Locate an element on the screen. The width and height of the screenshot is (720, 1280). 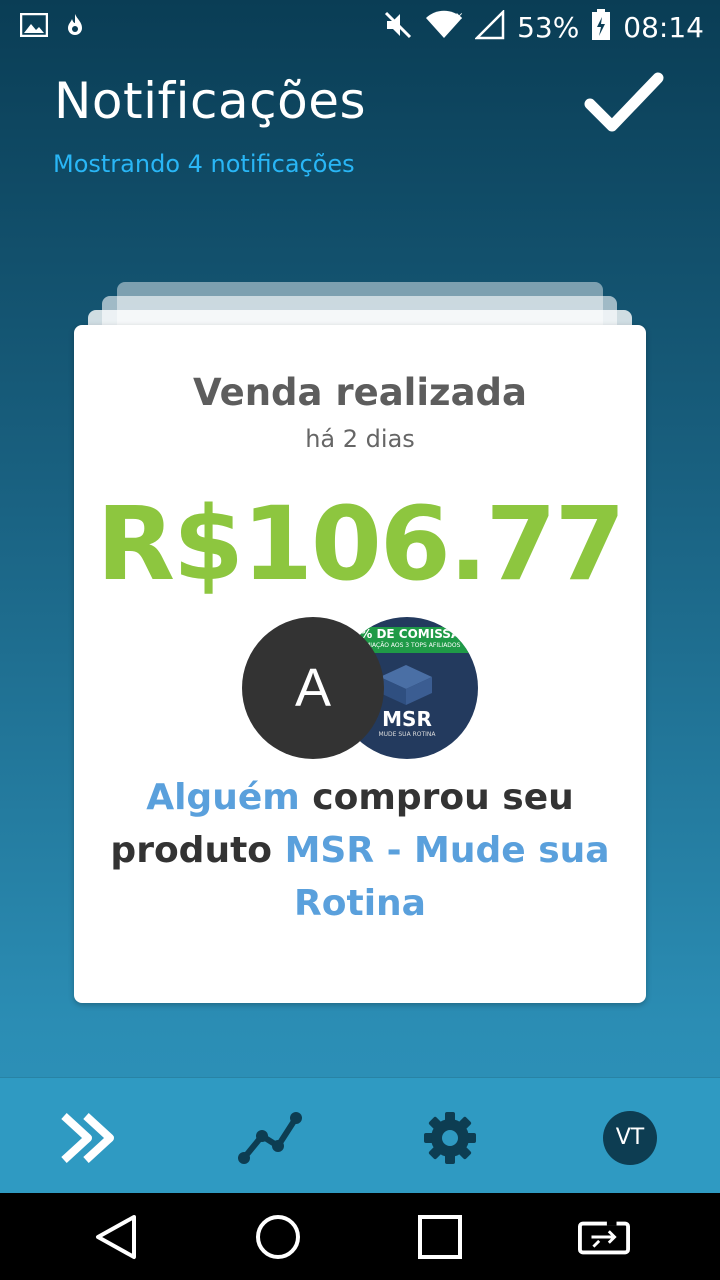
back-icon is located at coordinates (116, 1237).